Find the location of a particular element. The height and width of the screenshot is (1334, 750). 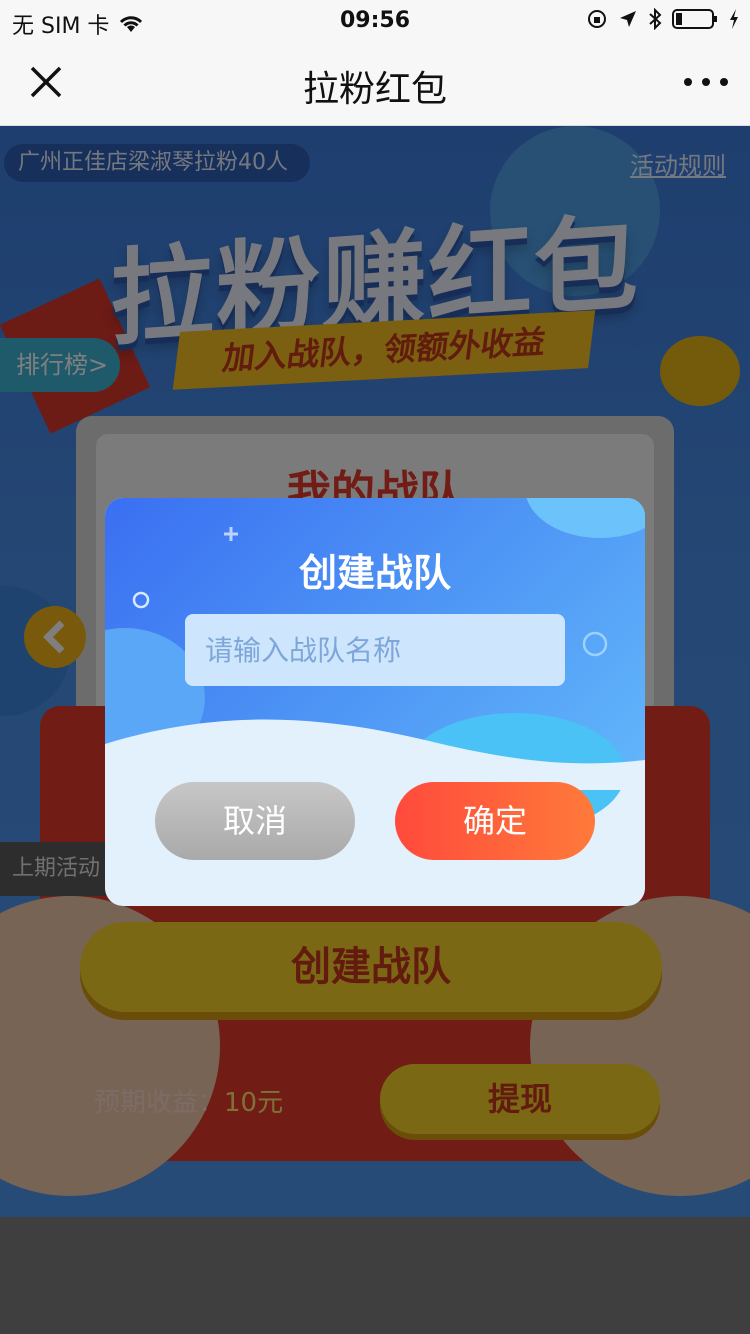

battery-icon is located at coordinates (694, 19).